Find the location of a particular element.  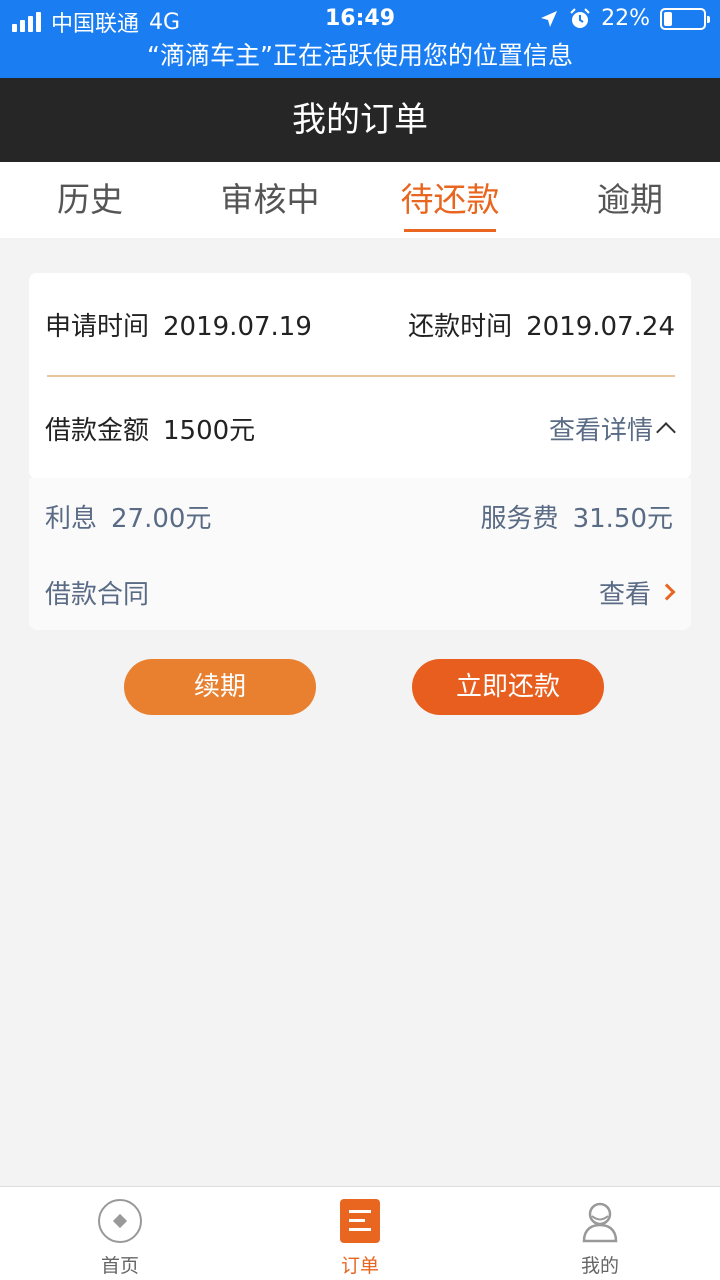

tabbar-orders: 订单 is located at coordinates (360, 1233).